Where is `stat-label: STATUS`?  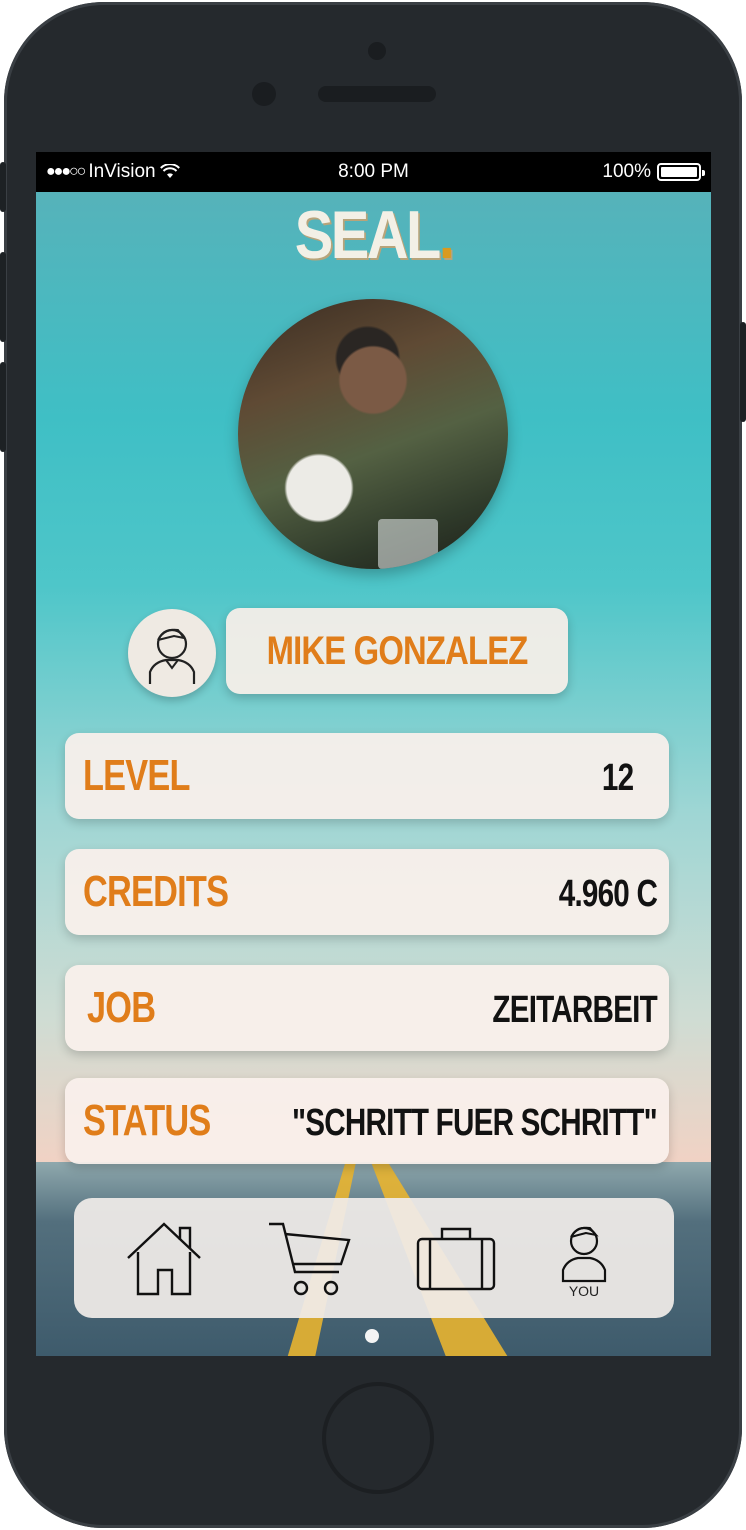 stat-label: STATUS is located at coordinates (147, 1120).